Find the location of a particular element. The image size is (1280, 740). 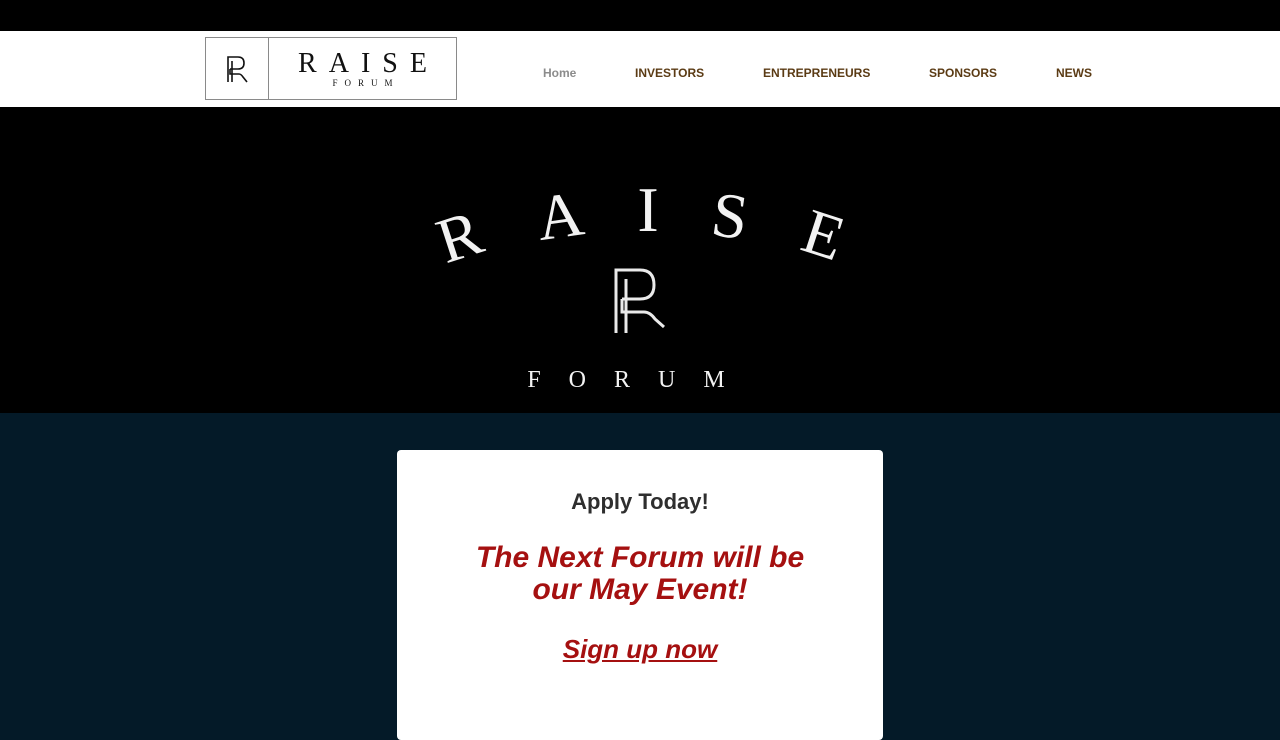

signup-link: Sign up now is located at coordinates (640, 649).